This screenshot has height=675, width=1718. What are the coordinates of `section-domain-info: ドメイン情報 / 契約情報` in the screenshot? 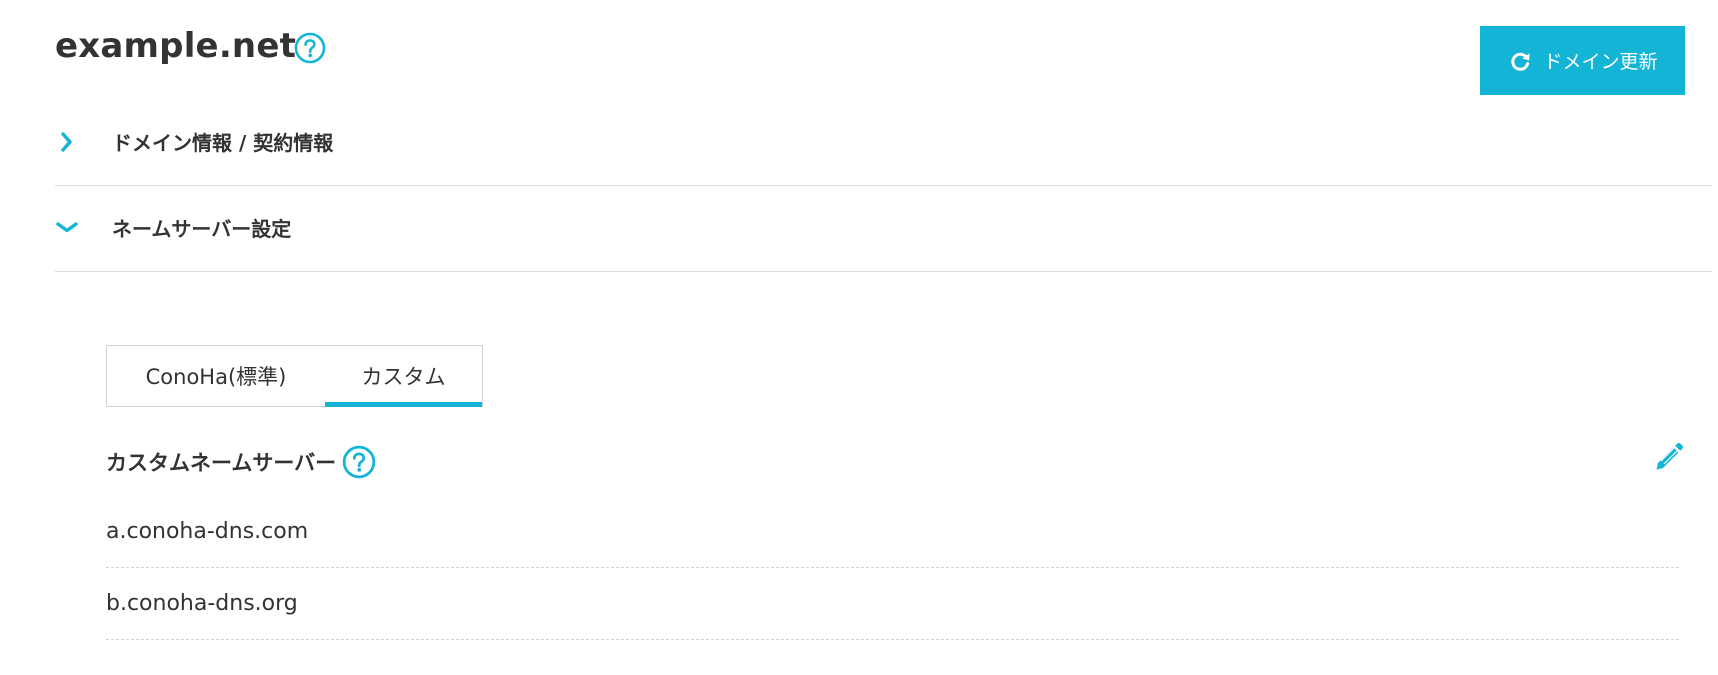 It's located at (883, 143).